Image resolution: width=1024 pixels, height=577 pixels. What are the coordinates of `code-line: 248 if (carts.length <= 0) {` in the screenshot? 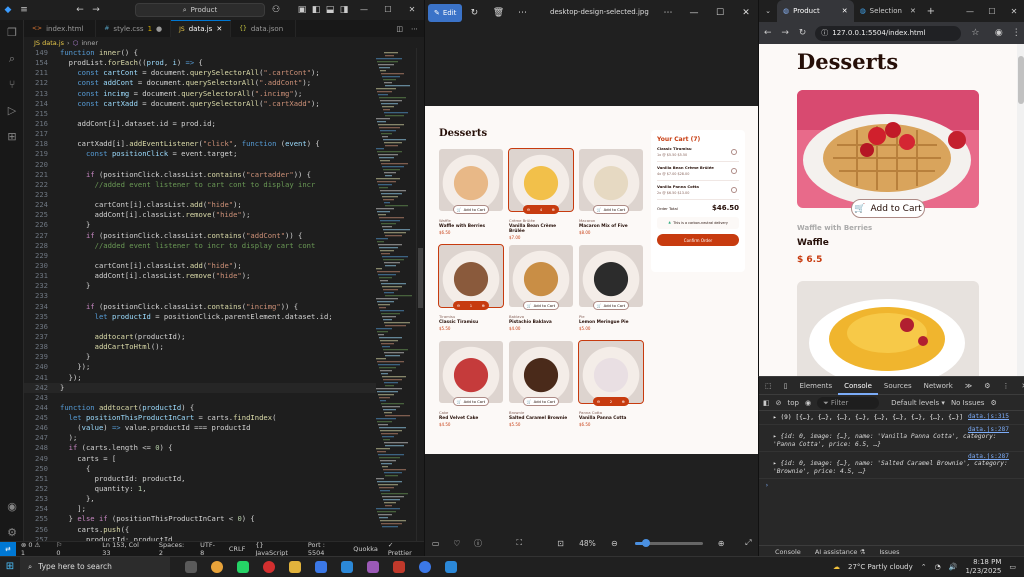 It's located at (200, 448).